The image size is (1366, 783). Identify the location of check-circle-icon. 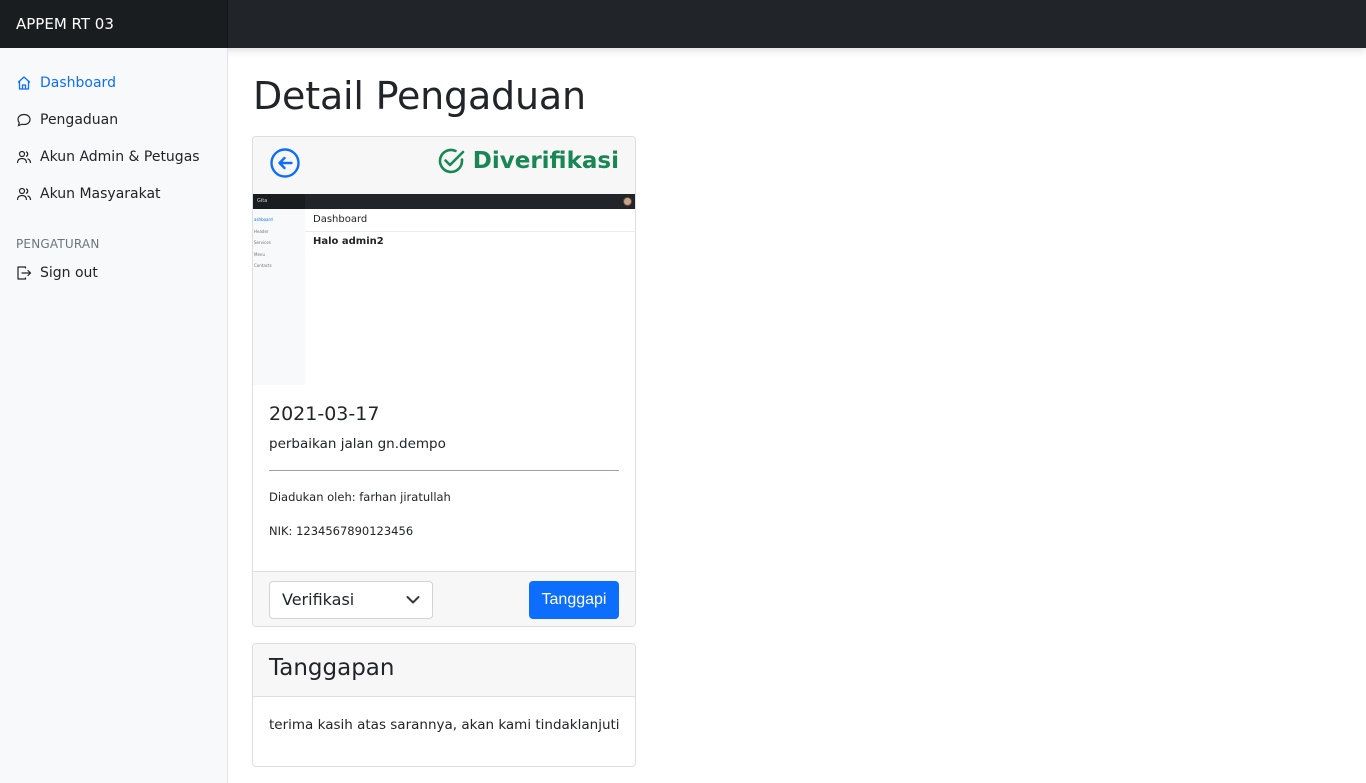
(451, 161).